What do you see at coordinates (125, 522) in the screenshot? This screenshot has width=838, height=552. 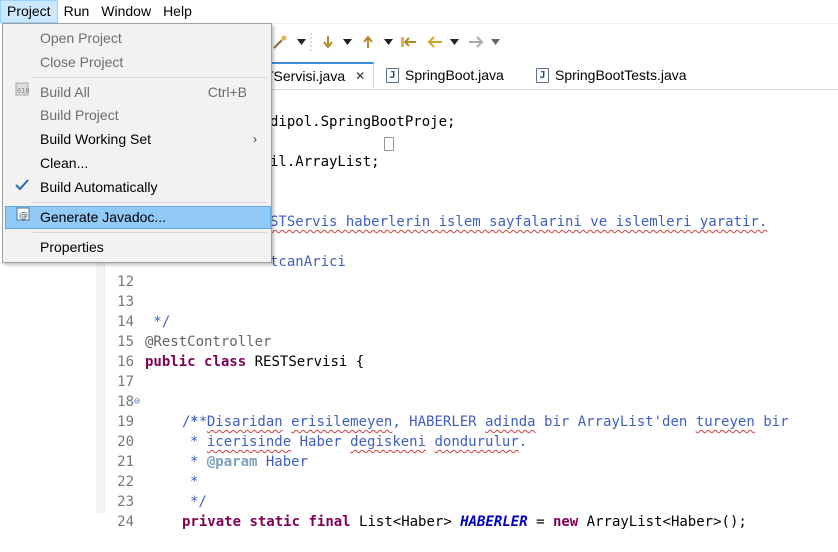 I see `line-number: 24` at bounding box center [125, 522].